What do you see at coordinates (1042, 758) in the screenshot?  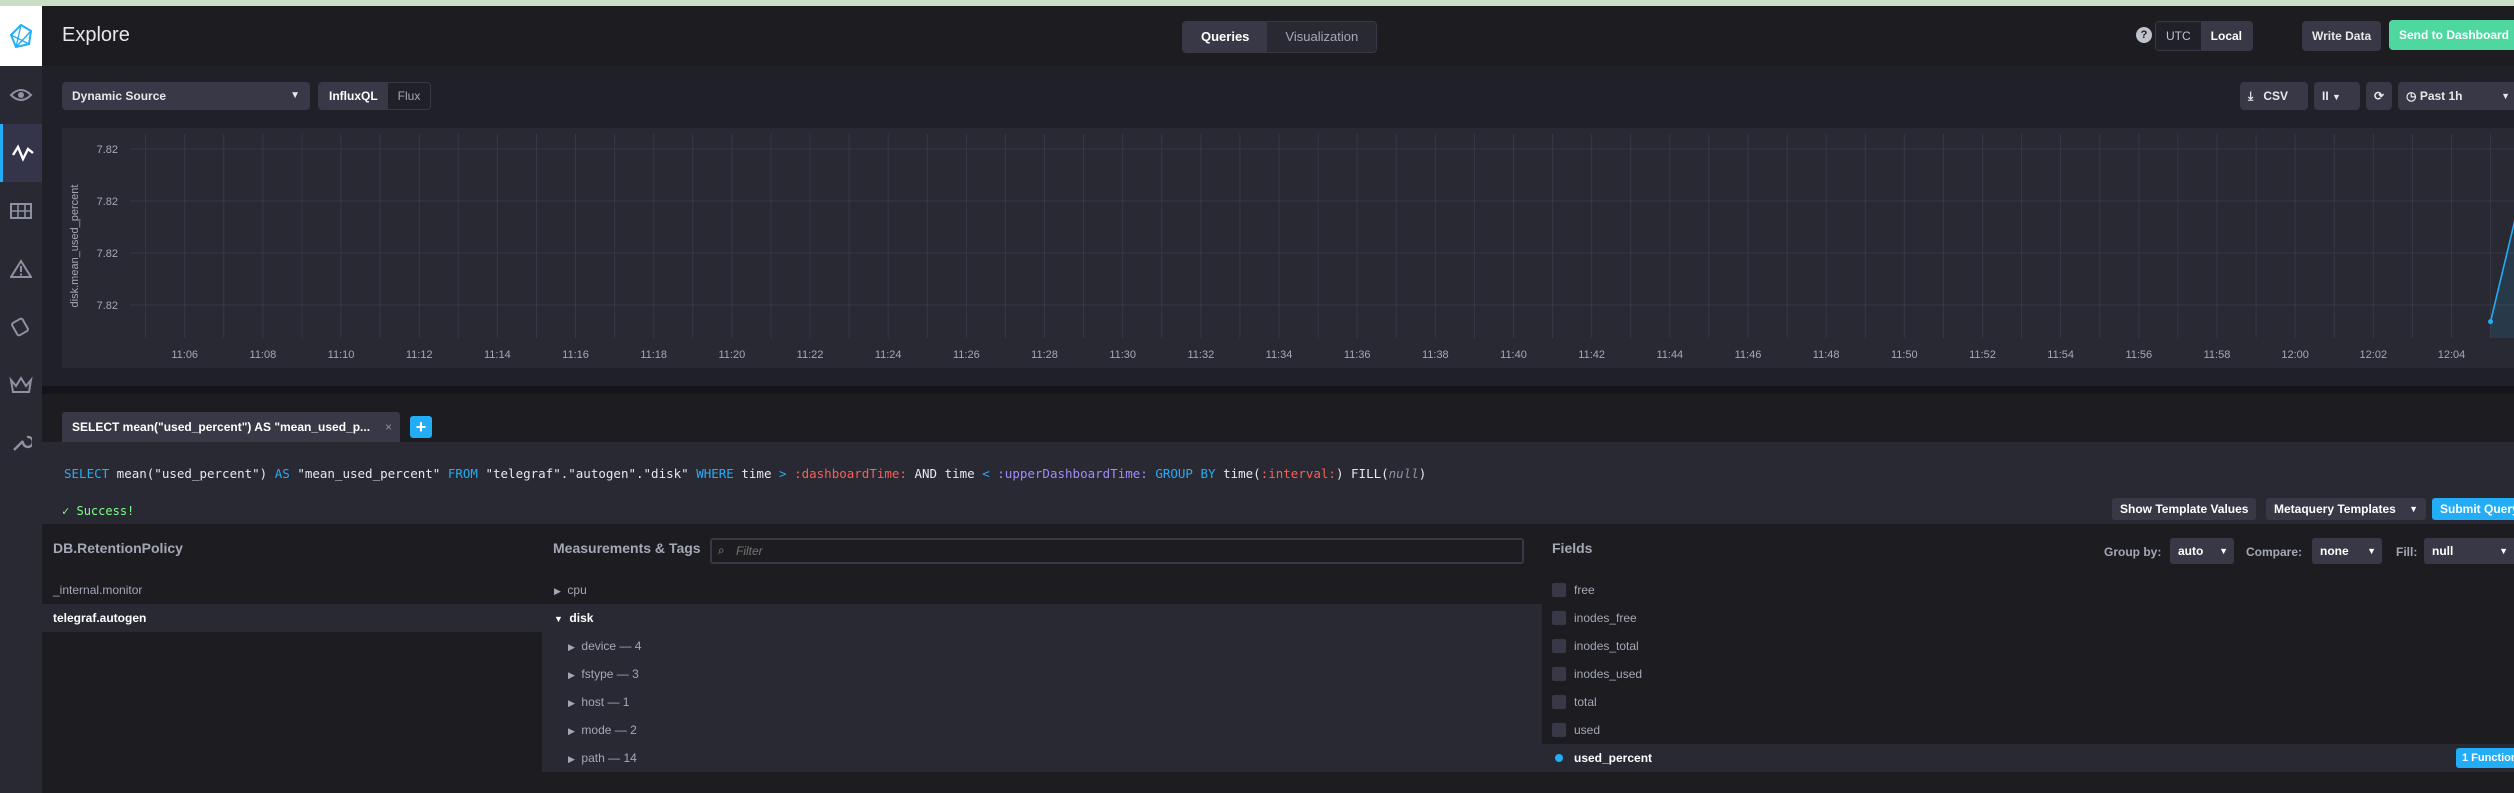 I see `measurement-item: ▶ path — 14` at bounding box center [1042, 758].